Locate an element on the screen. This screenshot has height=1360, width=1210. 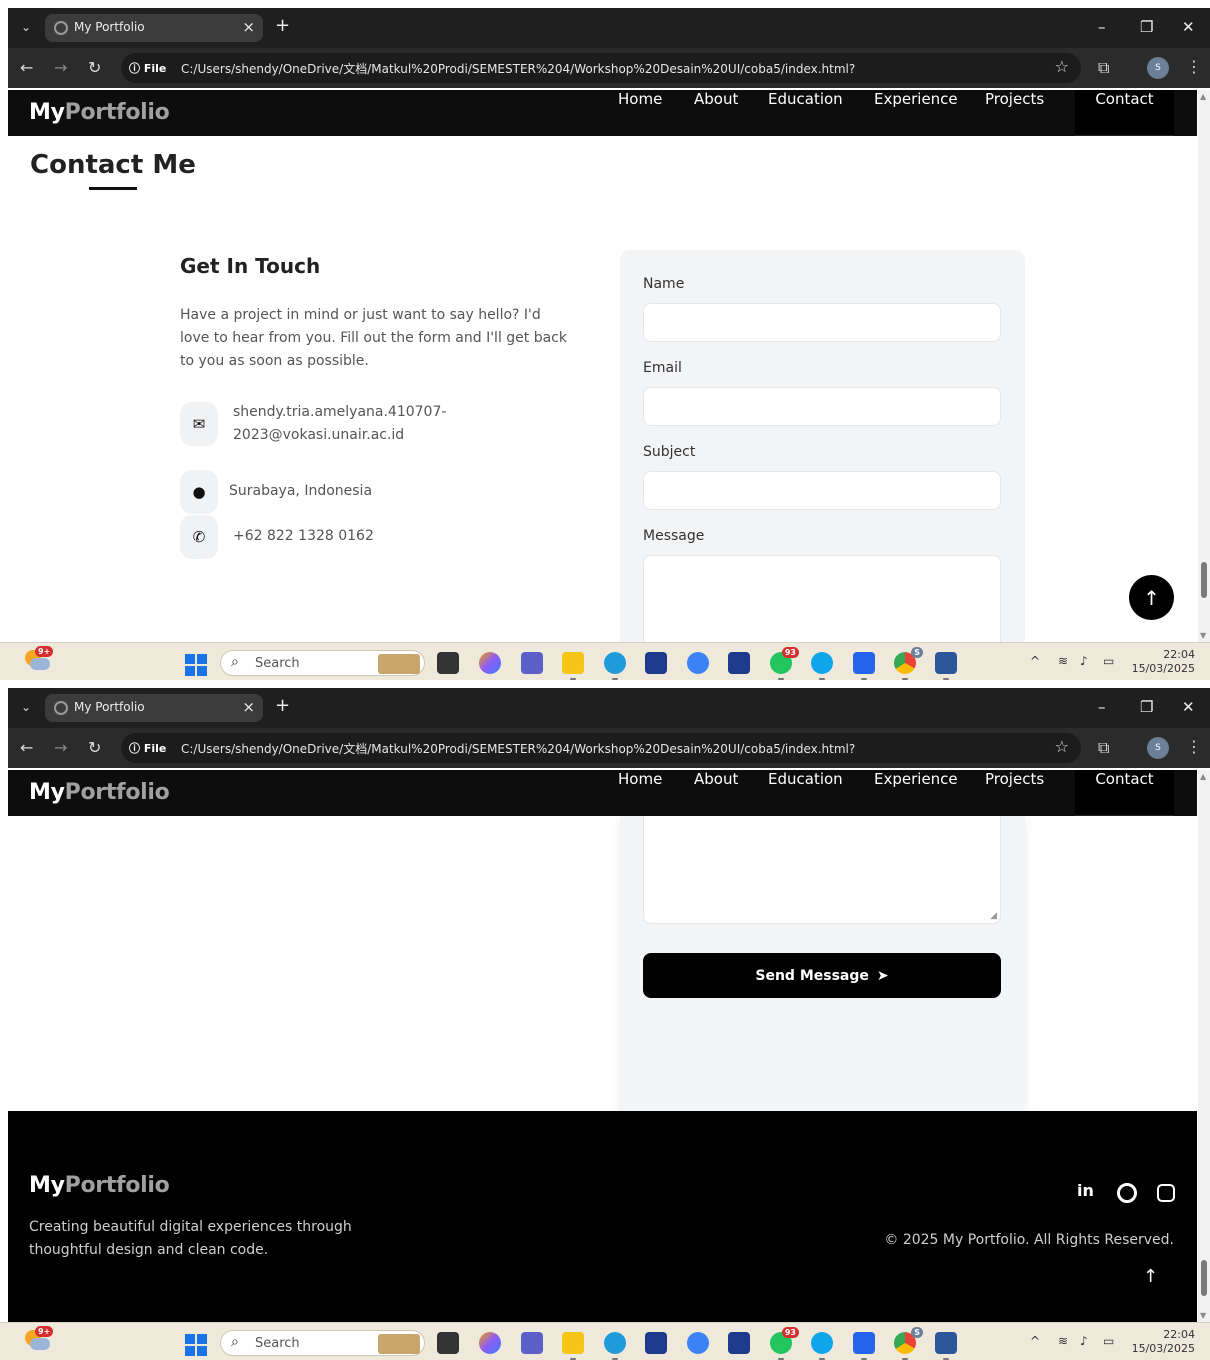
back-to-top-button: ↑ is located at coordinates (1151, 597).